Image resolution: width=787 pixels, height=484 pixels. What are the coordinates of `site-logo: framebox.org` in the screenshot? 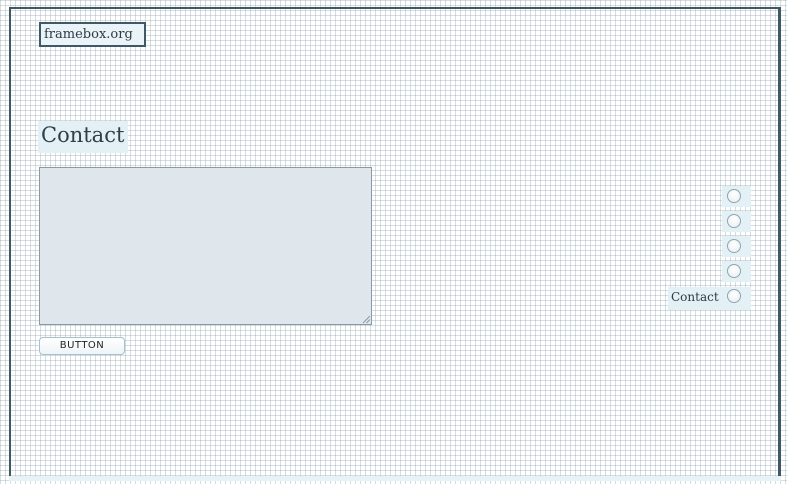 It's located at (92, 34).